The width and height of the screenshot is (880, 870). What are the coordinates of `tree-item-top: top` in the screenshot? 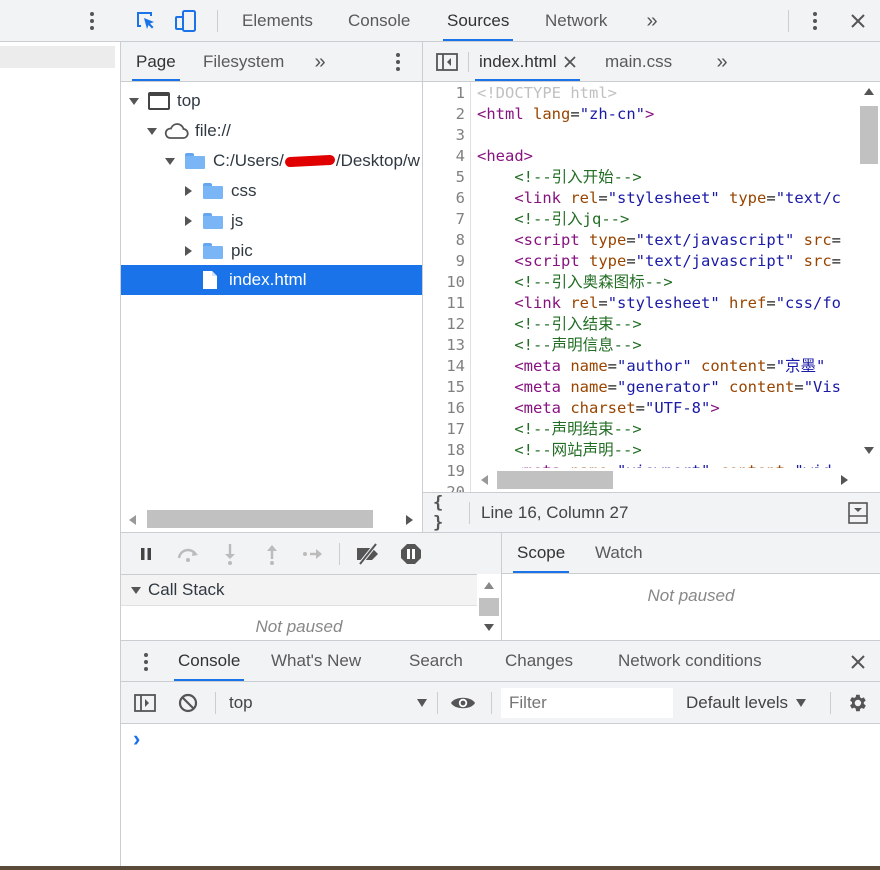 It's located at (271, 101).